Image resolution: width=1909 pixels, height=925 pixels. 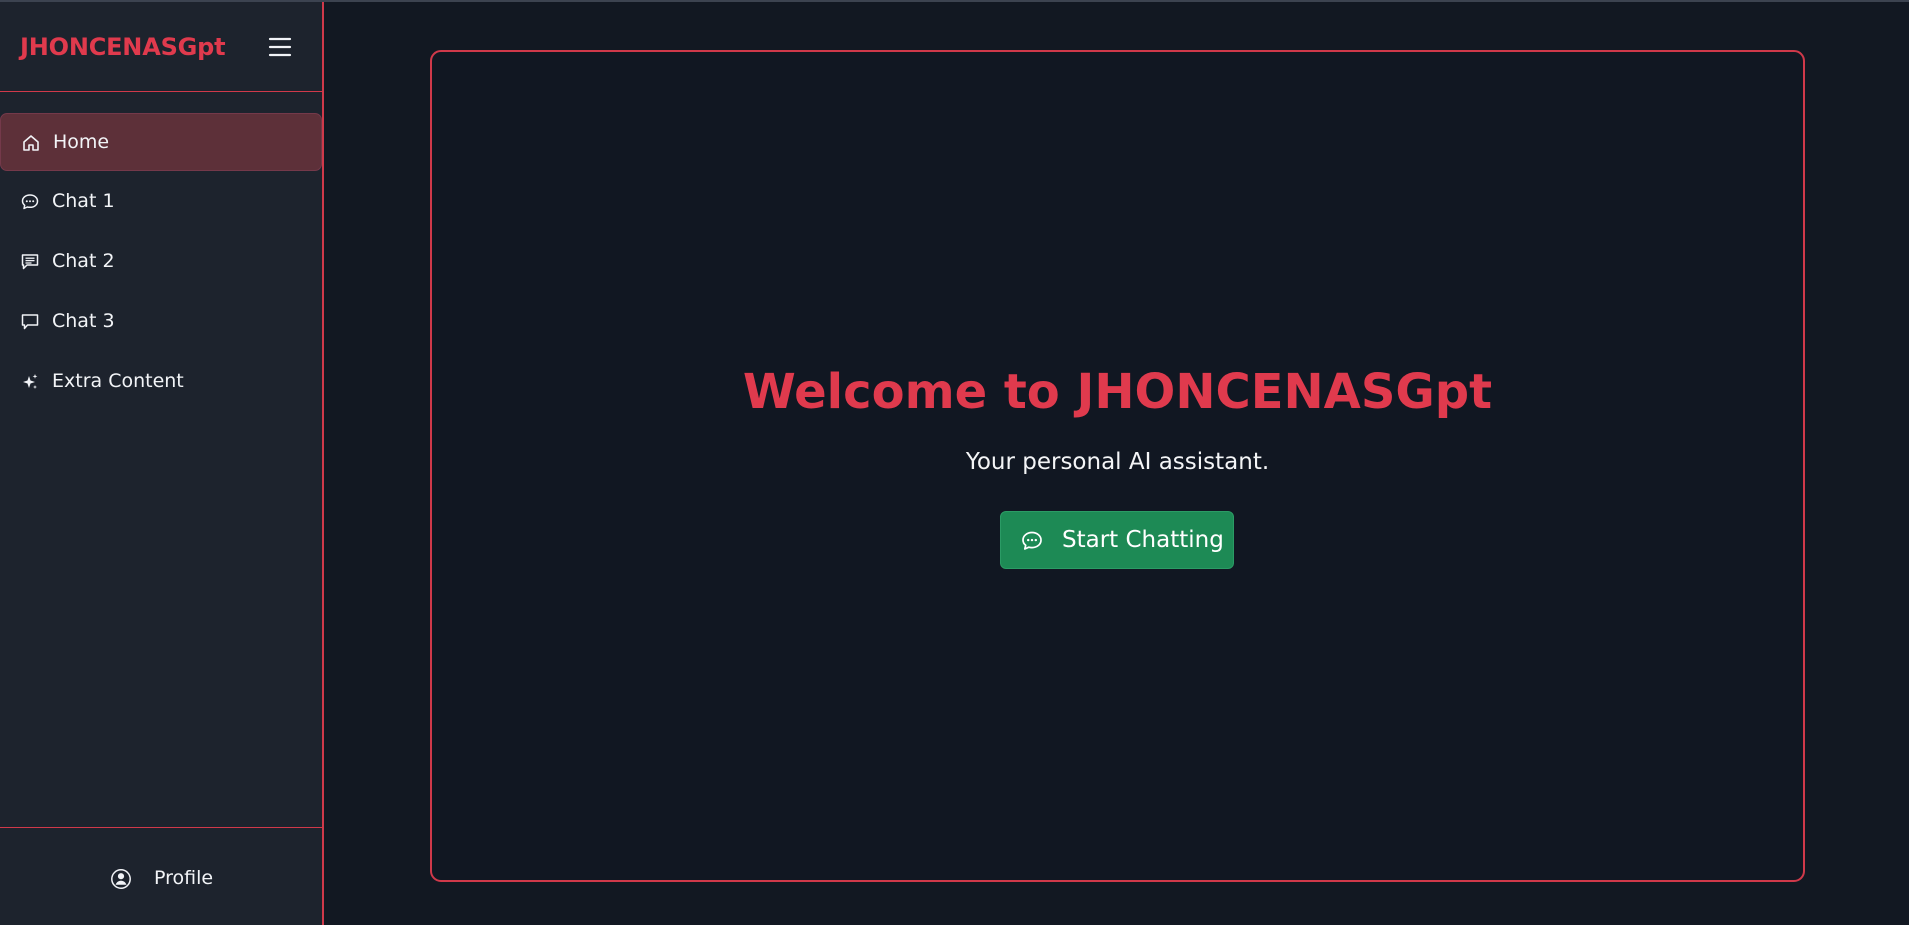 I want to click on start-chatting-button: Start Chatting, so click(x=1117, y=540).